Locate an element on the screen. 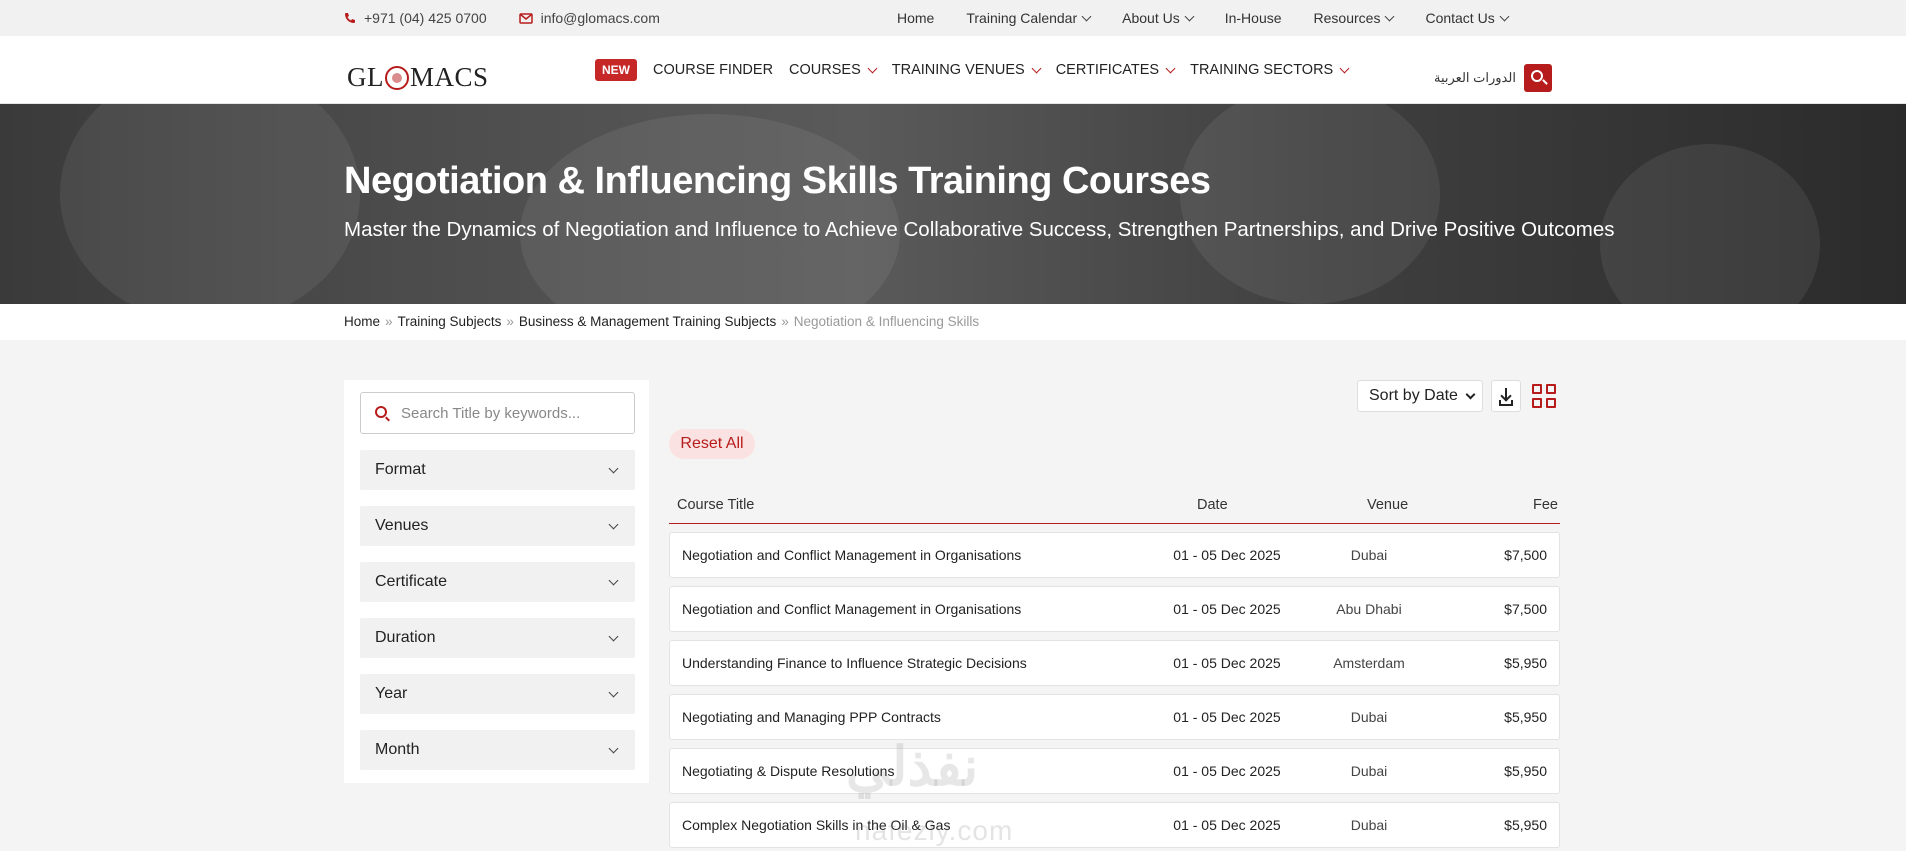  nav-courses: COURSES is located at coordinates (833, 70).